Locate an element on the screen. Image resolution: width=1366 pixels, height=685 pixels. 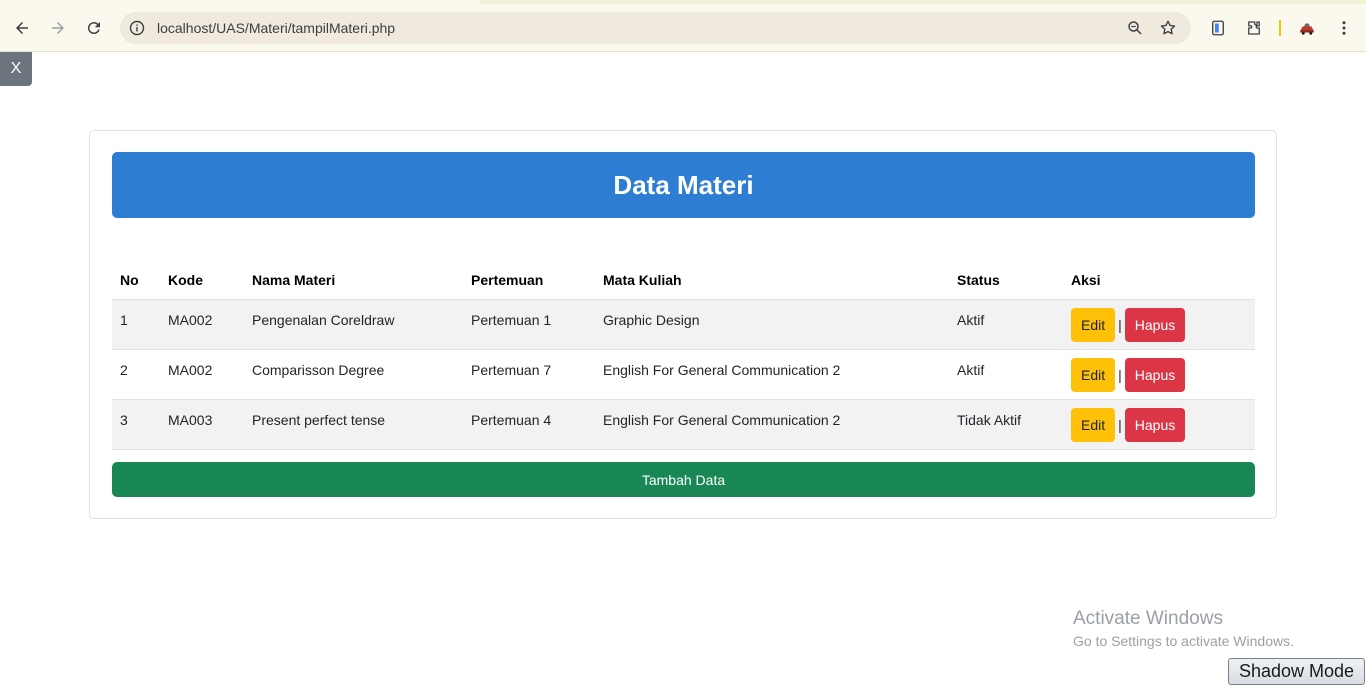
cell-pertemuan: Pertemuan 4 is located at coordinates (529, 424).